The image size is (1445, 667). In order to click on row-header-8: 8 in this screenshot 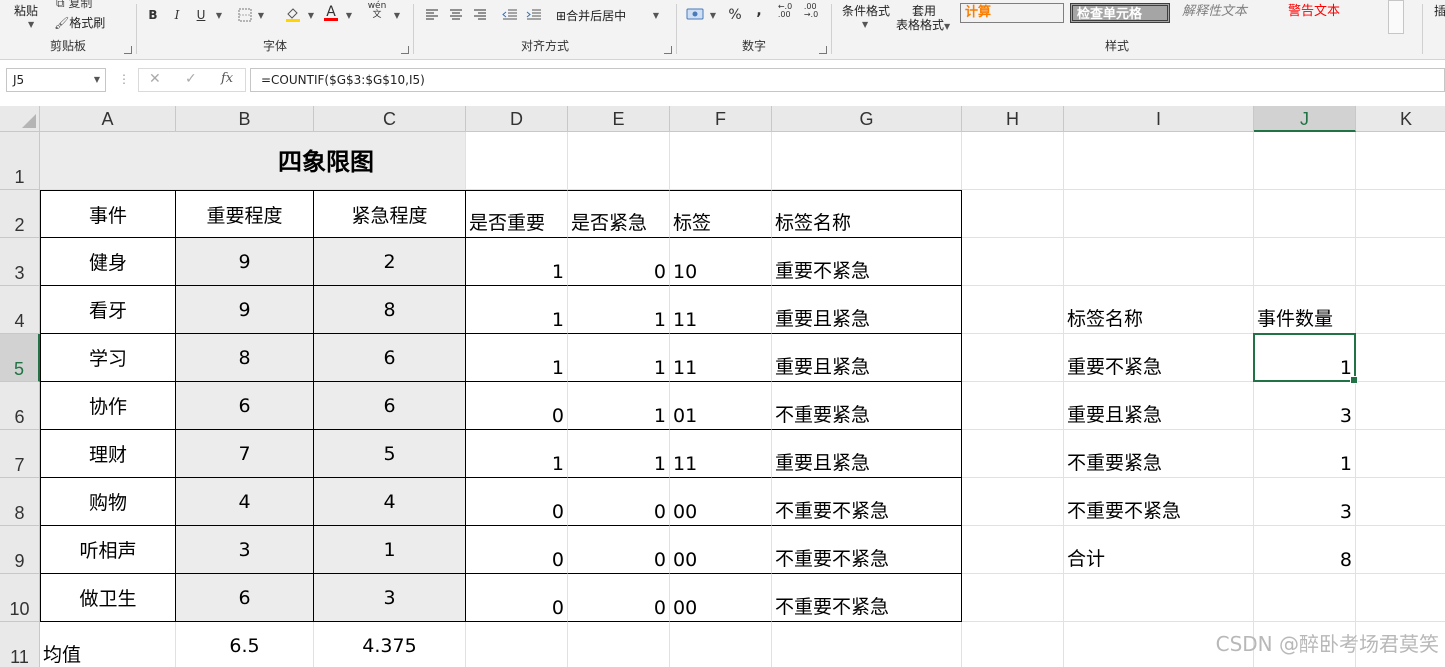, I will do `click(20, 502)`.